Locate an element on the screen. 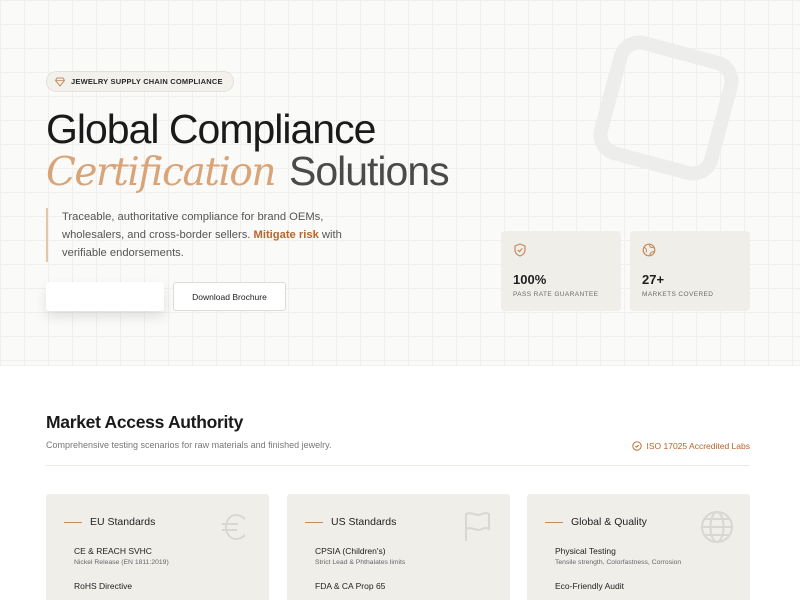 The width and height of the screenshot is (800, 600). card-item: Eco-Friendly Audit is located at coordinates (643, 586).